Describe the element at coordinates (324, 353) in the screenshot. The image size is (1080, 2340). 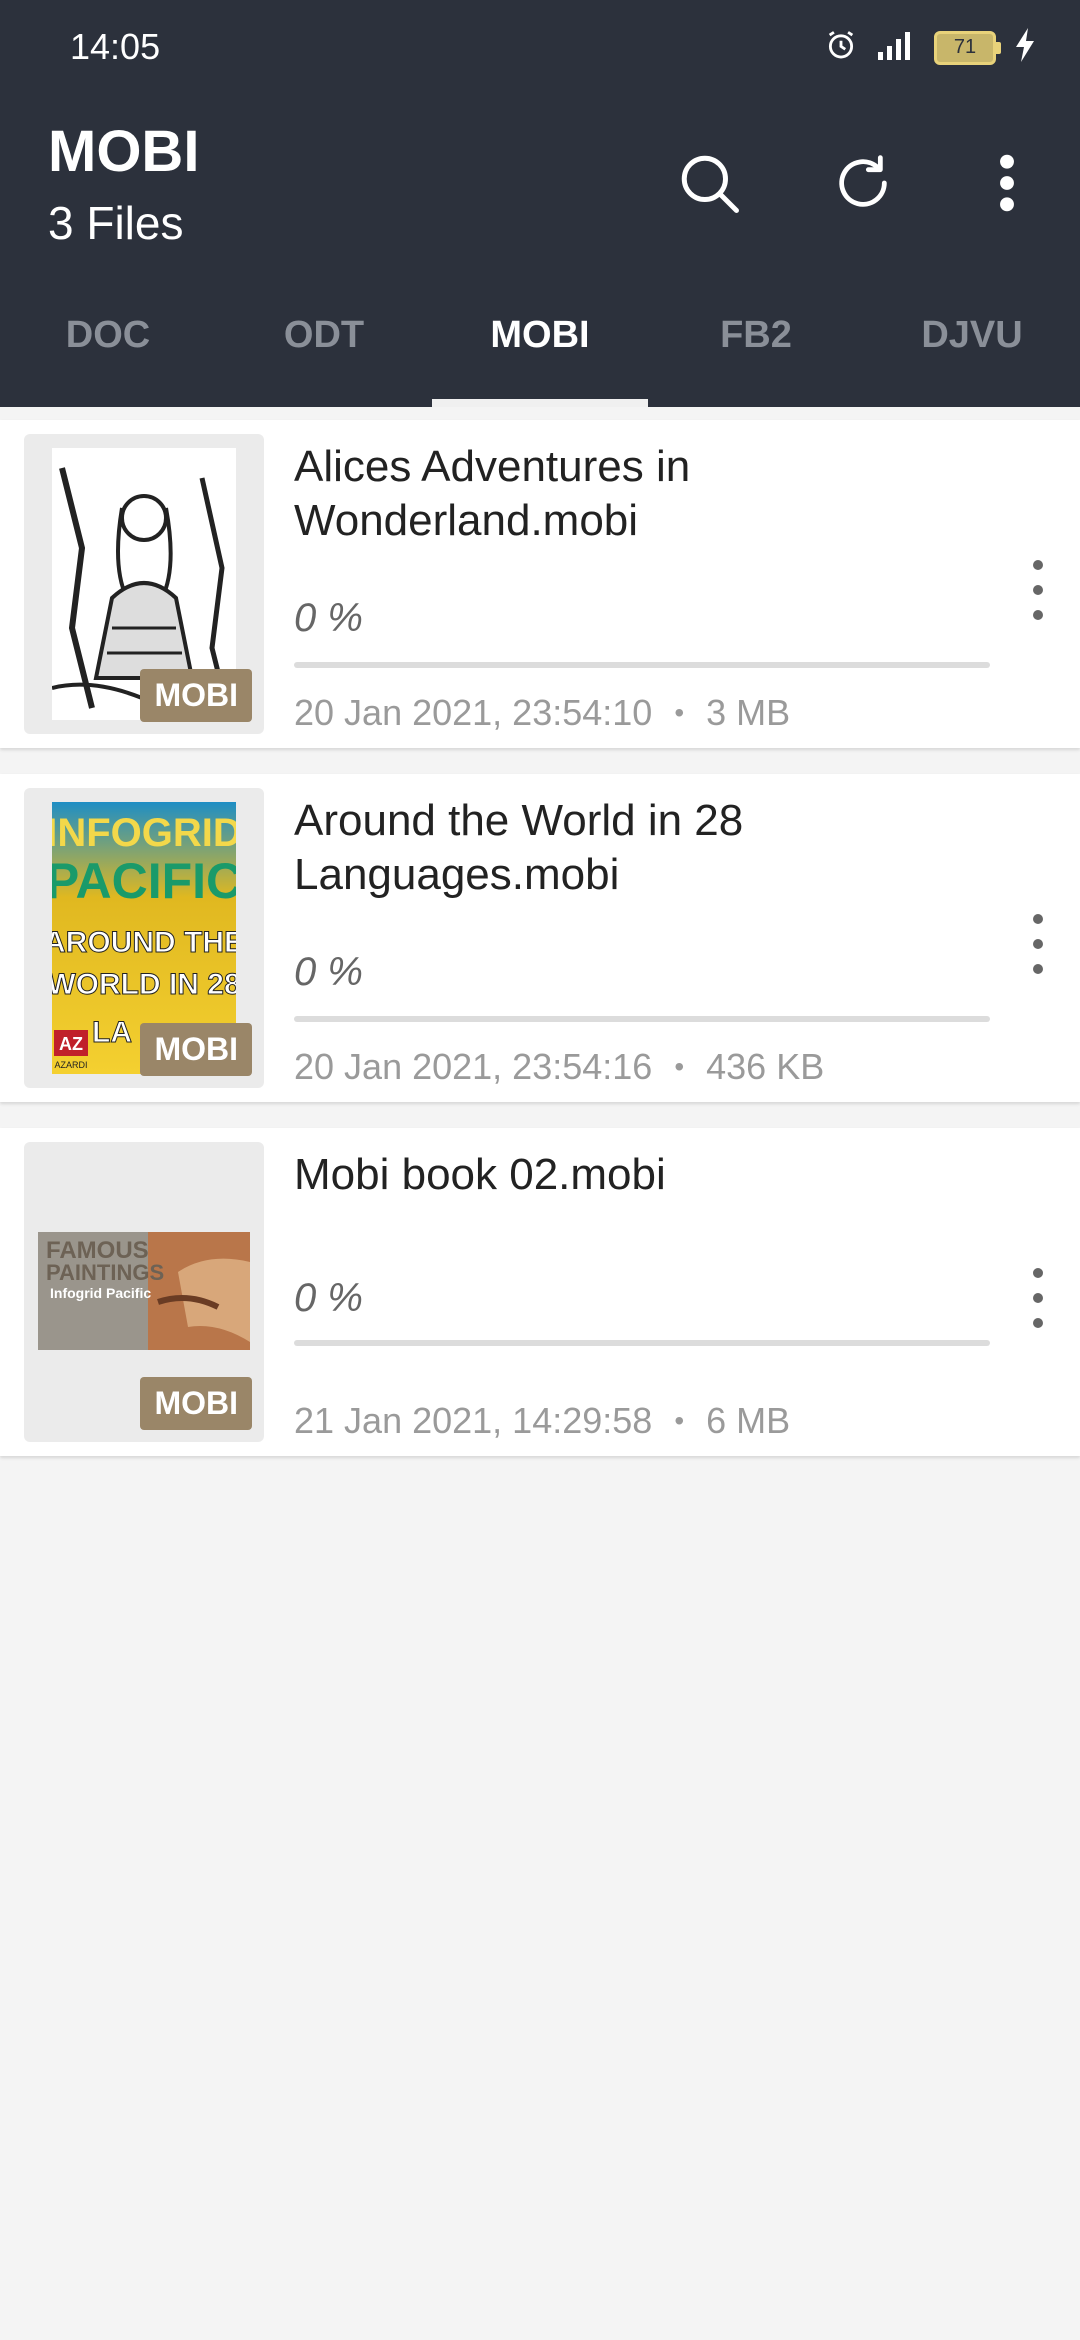
I see `tab-odt: ODT` at that location.